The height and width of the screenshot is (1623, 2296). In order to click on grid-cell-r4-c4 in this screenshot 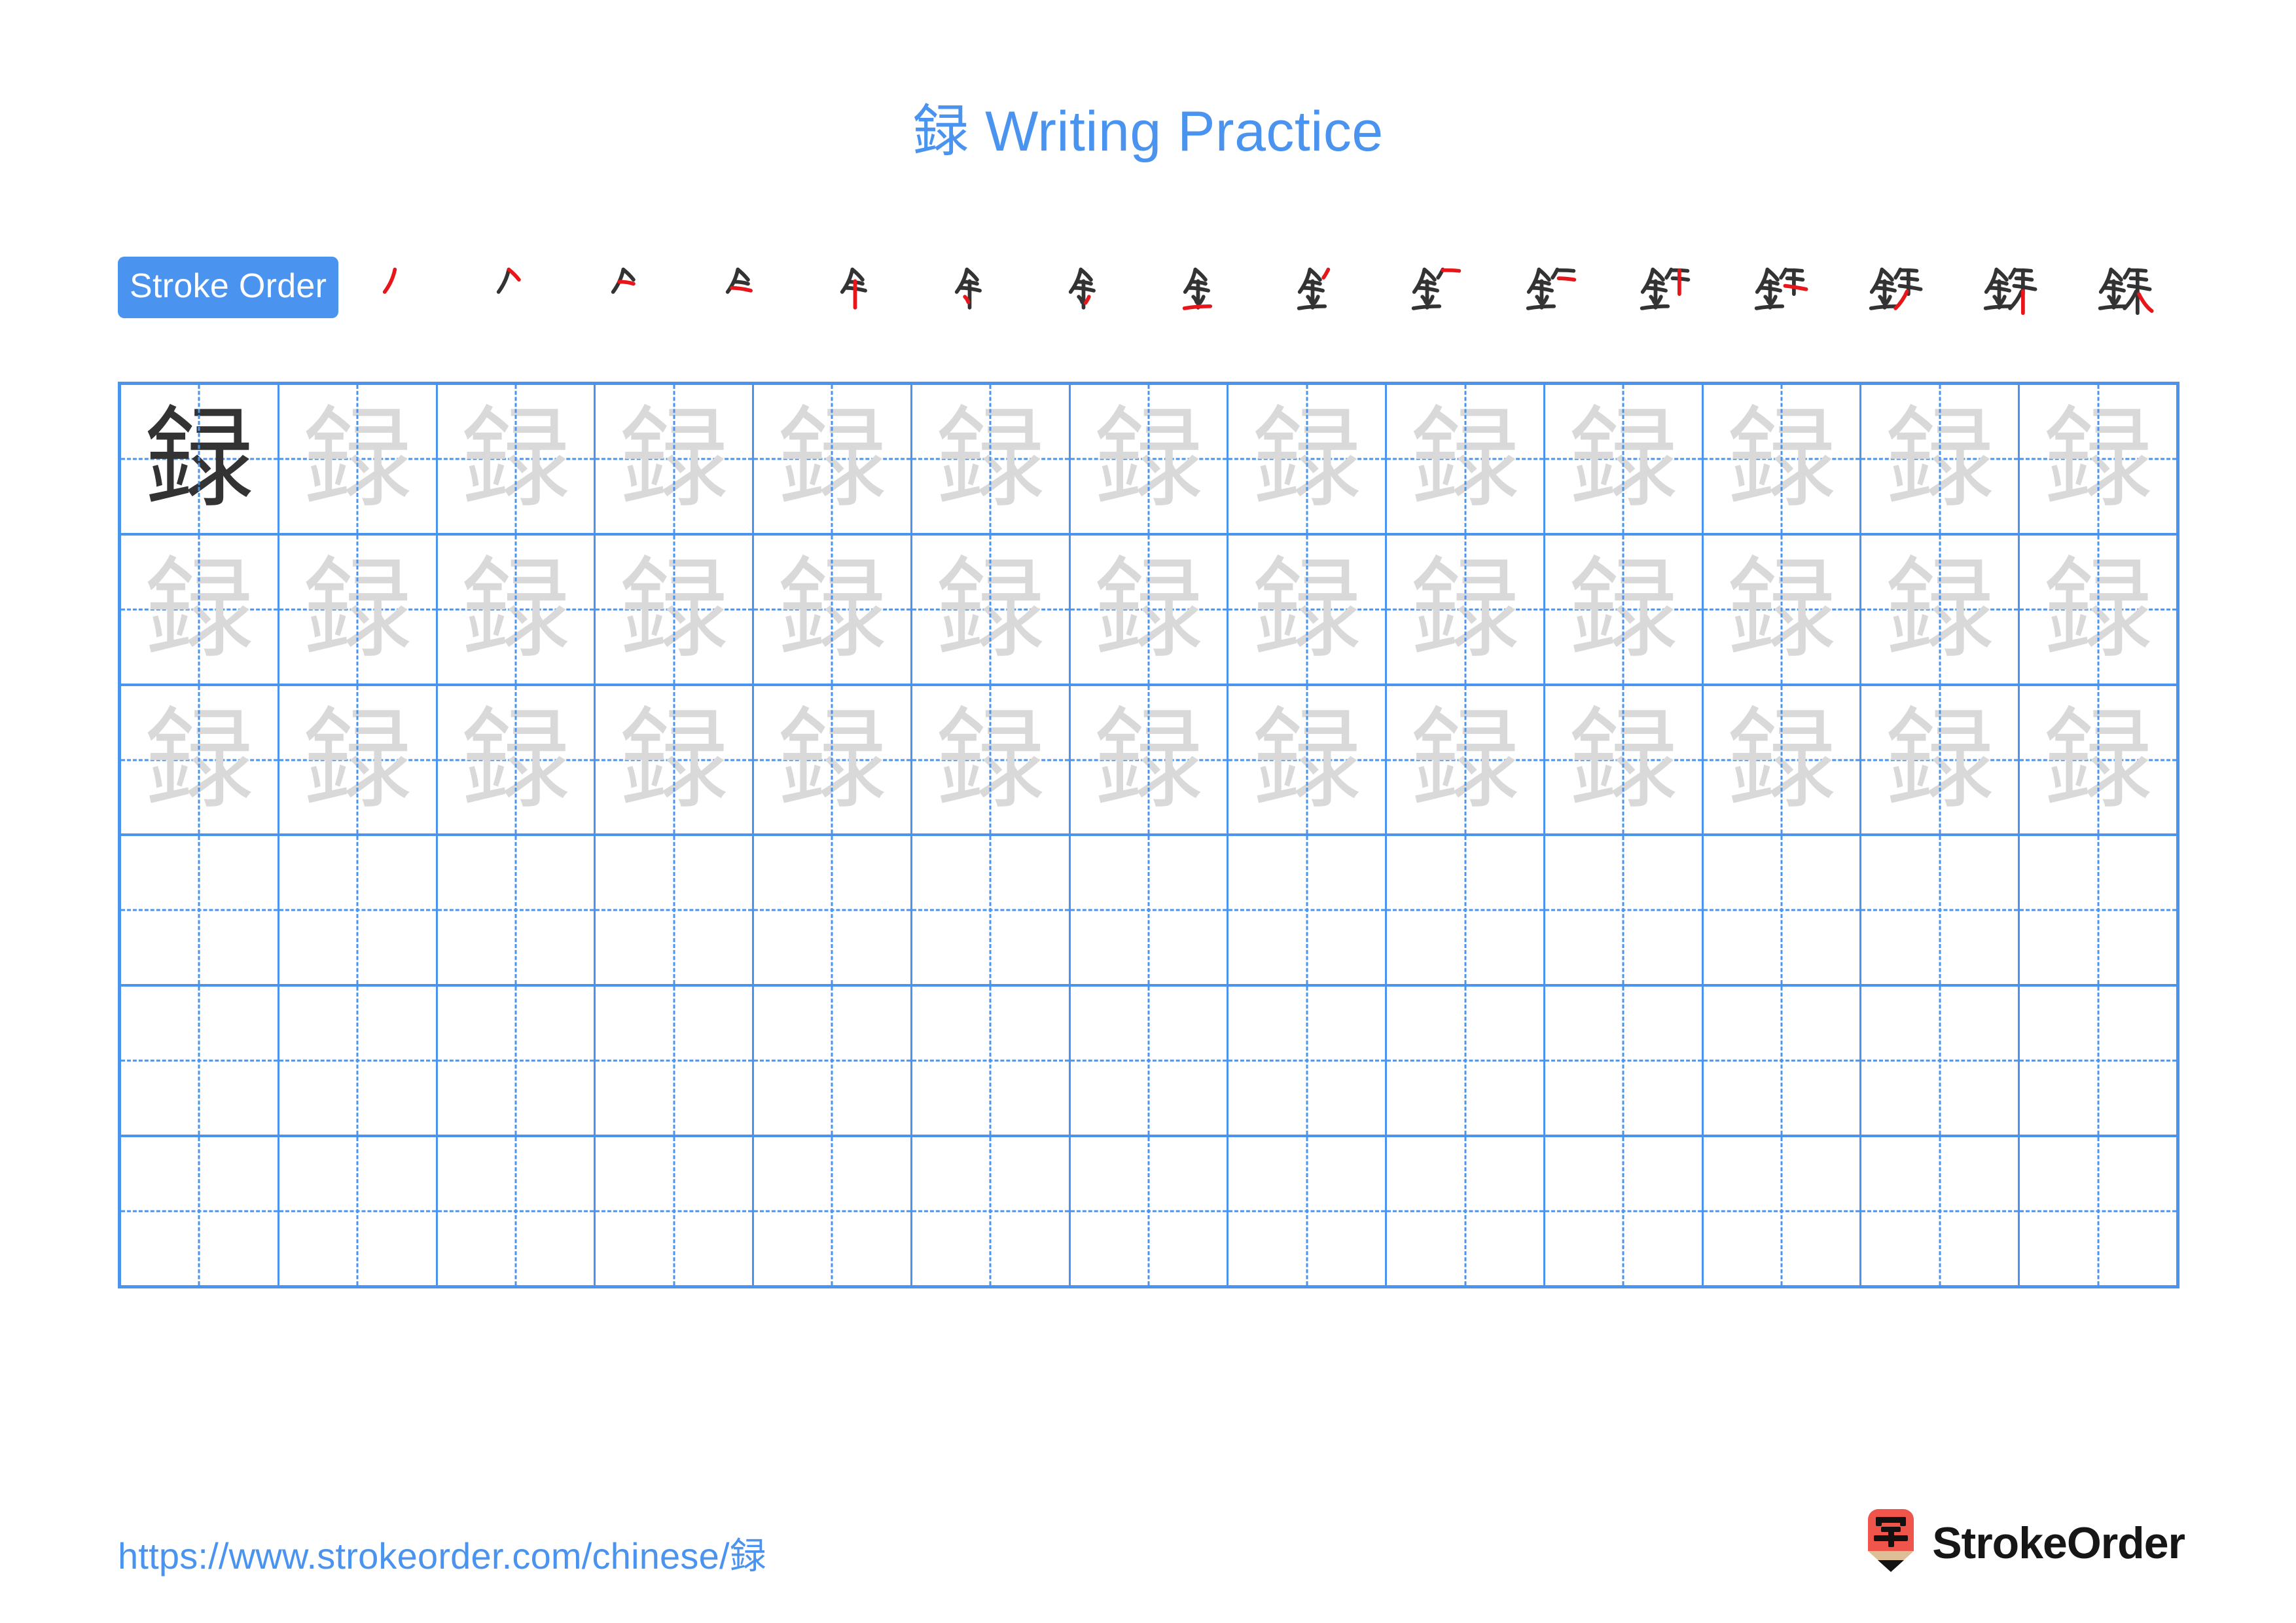, I will do `click(675, 910)`.